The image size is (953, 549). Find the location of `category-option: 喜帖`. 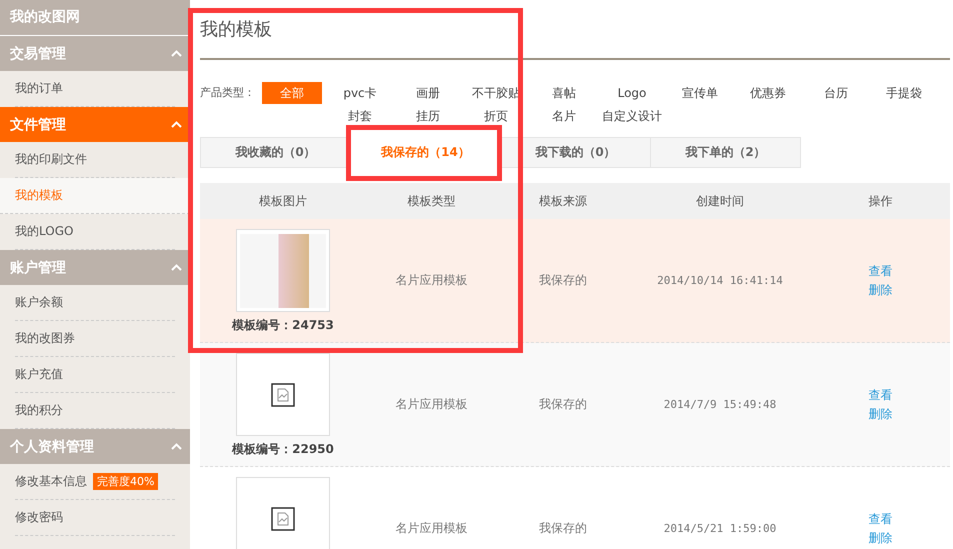

category-option: 喜帖 is located at coordinates (564, 93).